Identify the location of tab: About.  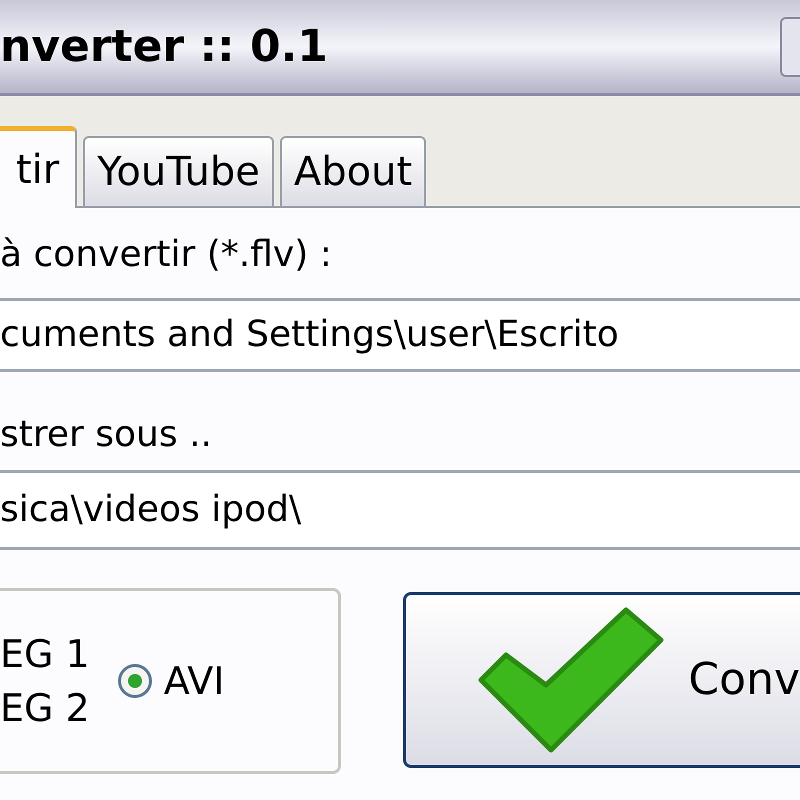
(353, 171).